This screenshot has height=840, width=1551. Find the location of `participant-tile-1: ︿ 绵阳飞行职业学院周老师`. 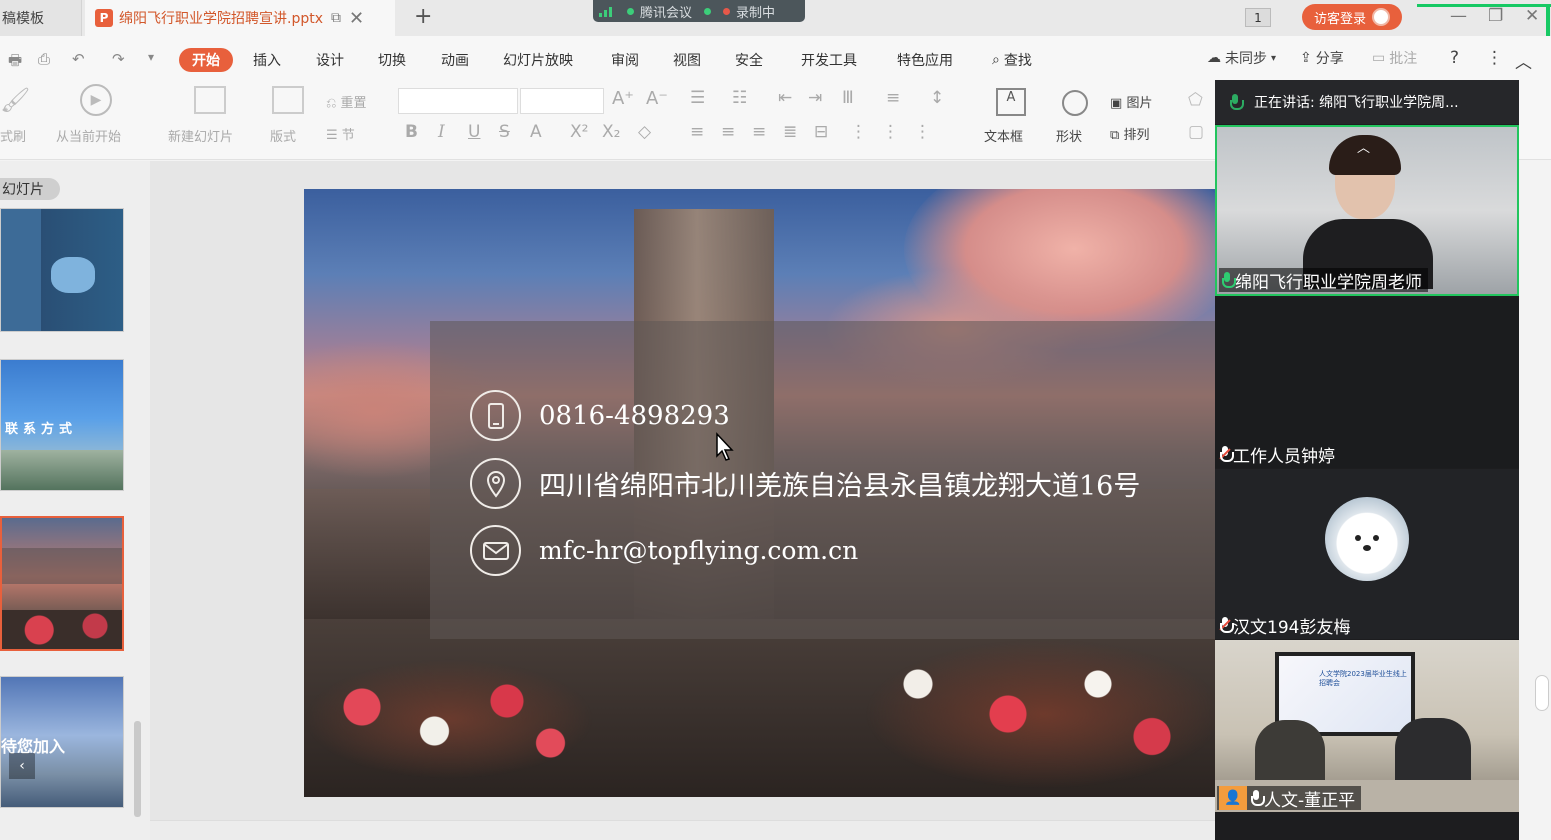

participant-tile-1: ︿ 绵阳飞行职业学院周老师 is located at coordinates (1367, 210).